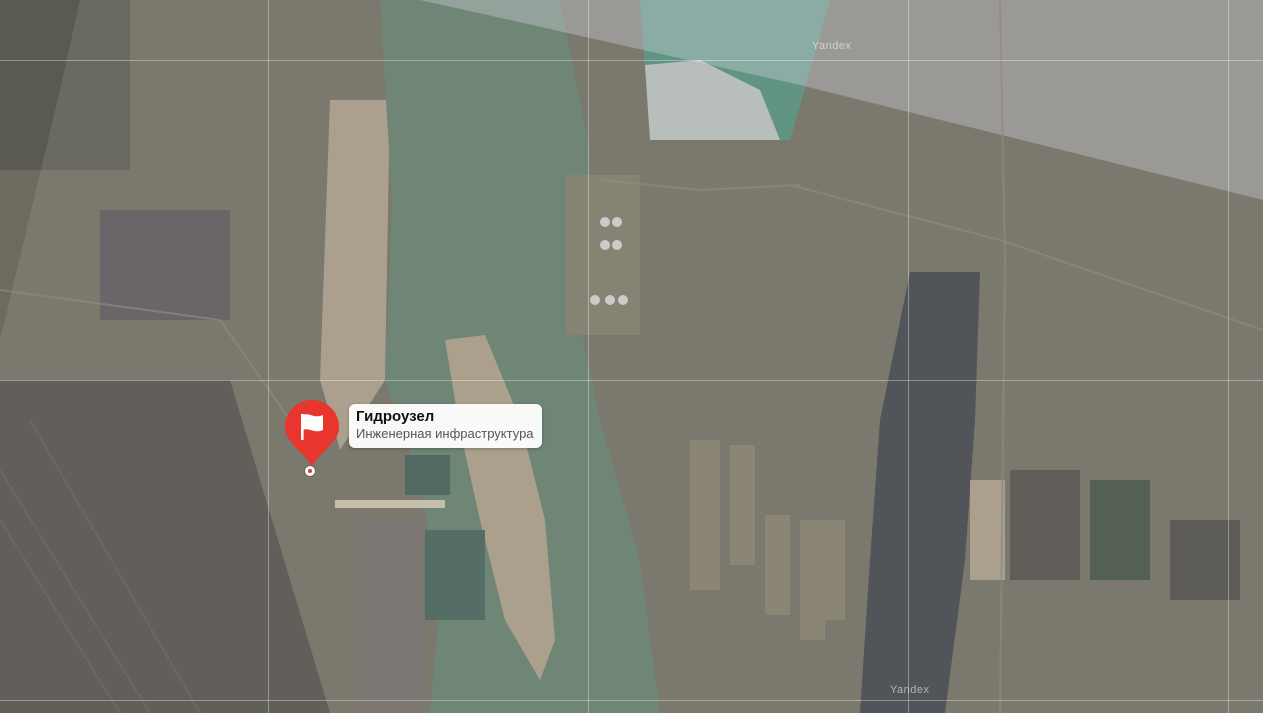  What do you see at coordinates (310, 471) in the screenshot?
I see `placemark-point` at bounding box center [310, 471].